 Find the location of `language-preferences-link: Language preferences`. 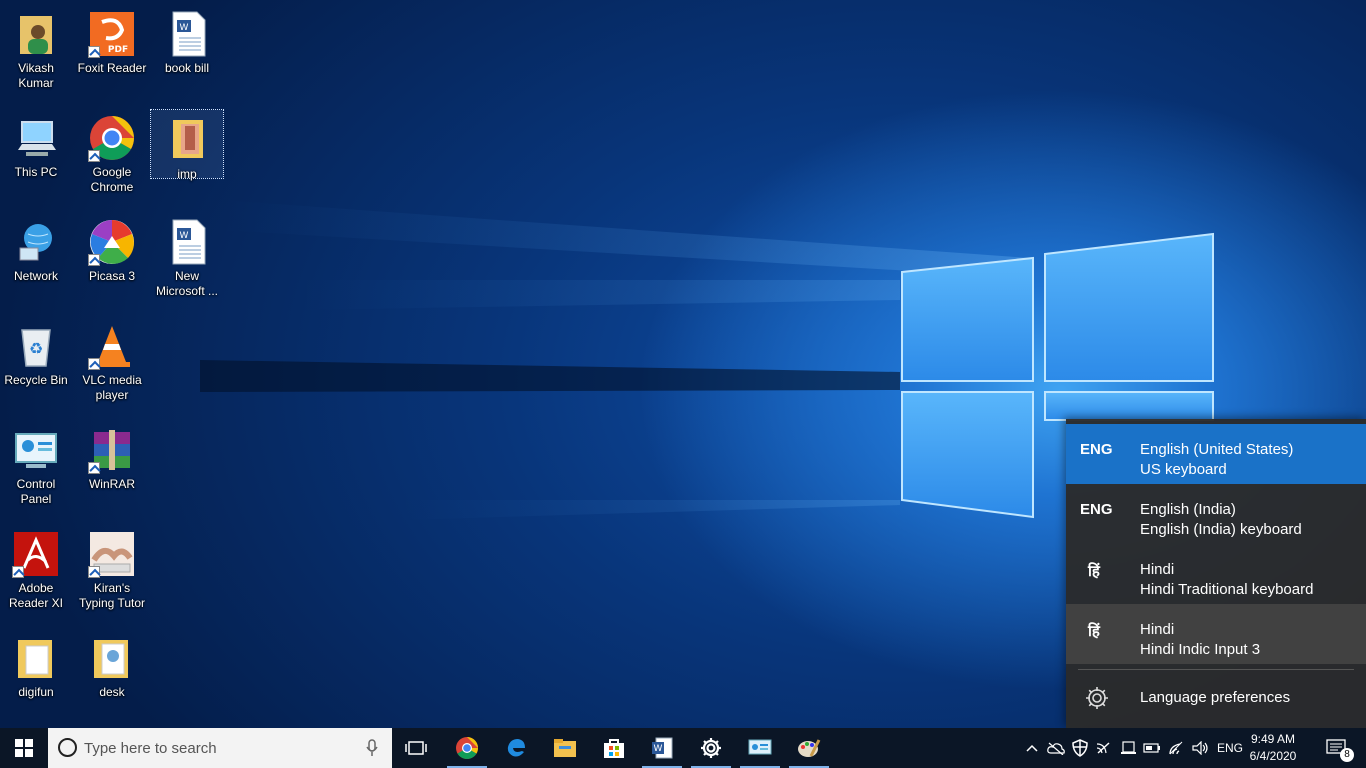

language-preferences-link: Language preferences is located at coordinates (1216, 697).